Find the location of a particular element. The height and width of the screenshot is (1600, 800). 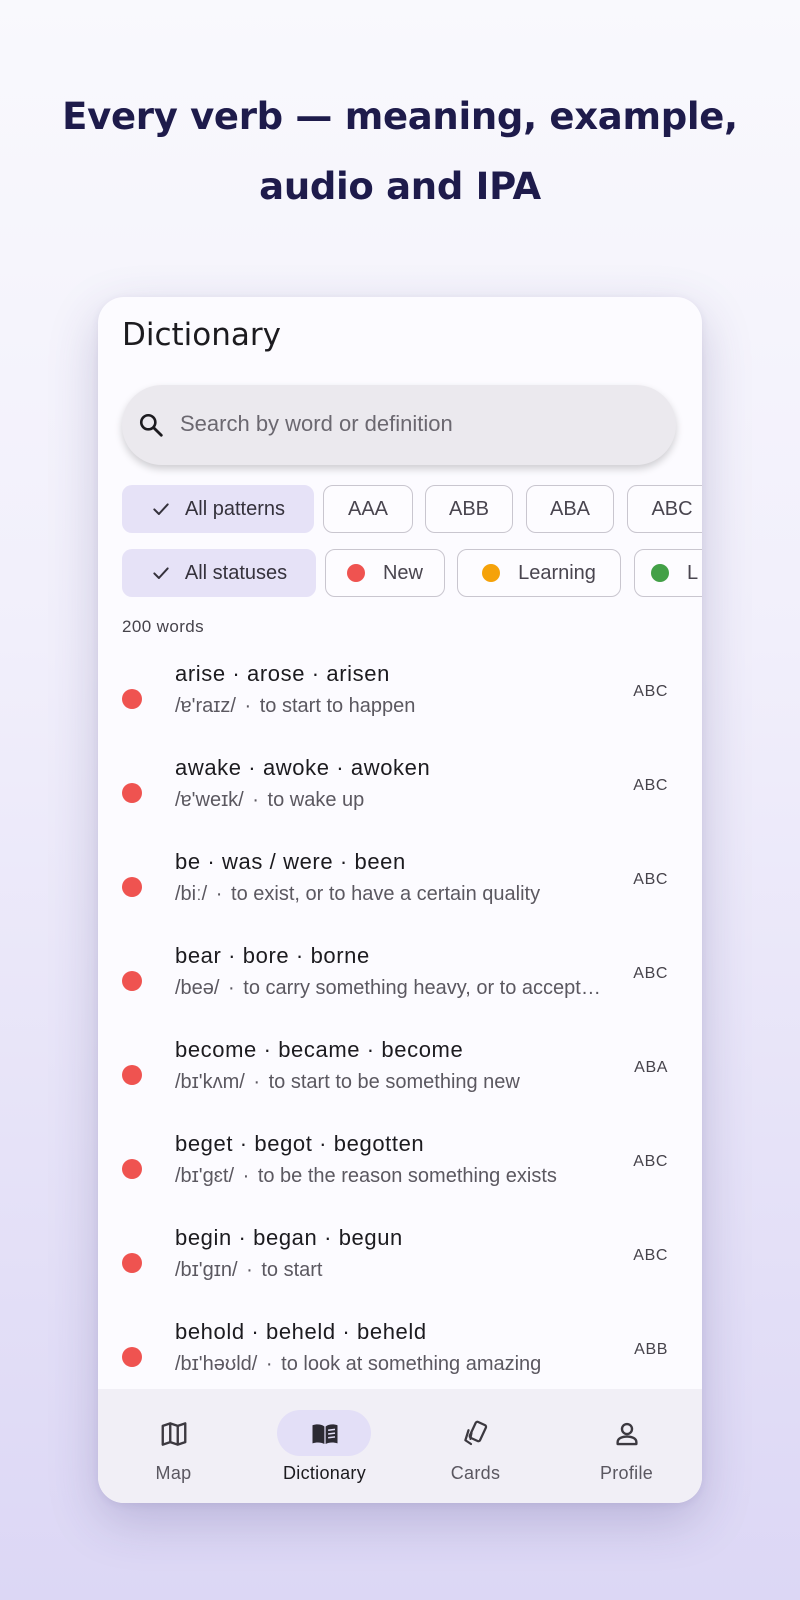

meaning: to be the reason something exists is located at coordinates (407, 1176).